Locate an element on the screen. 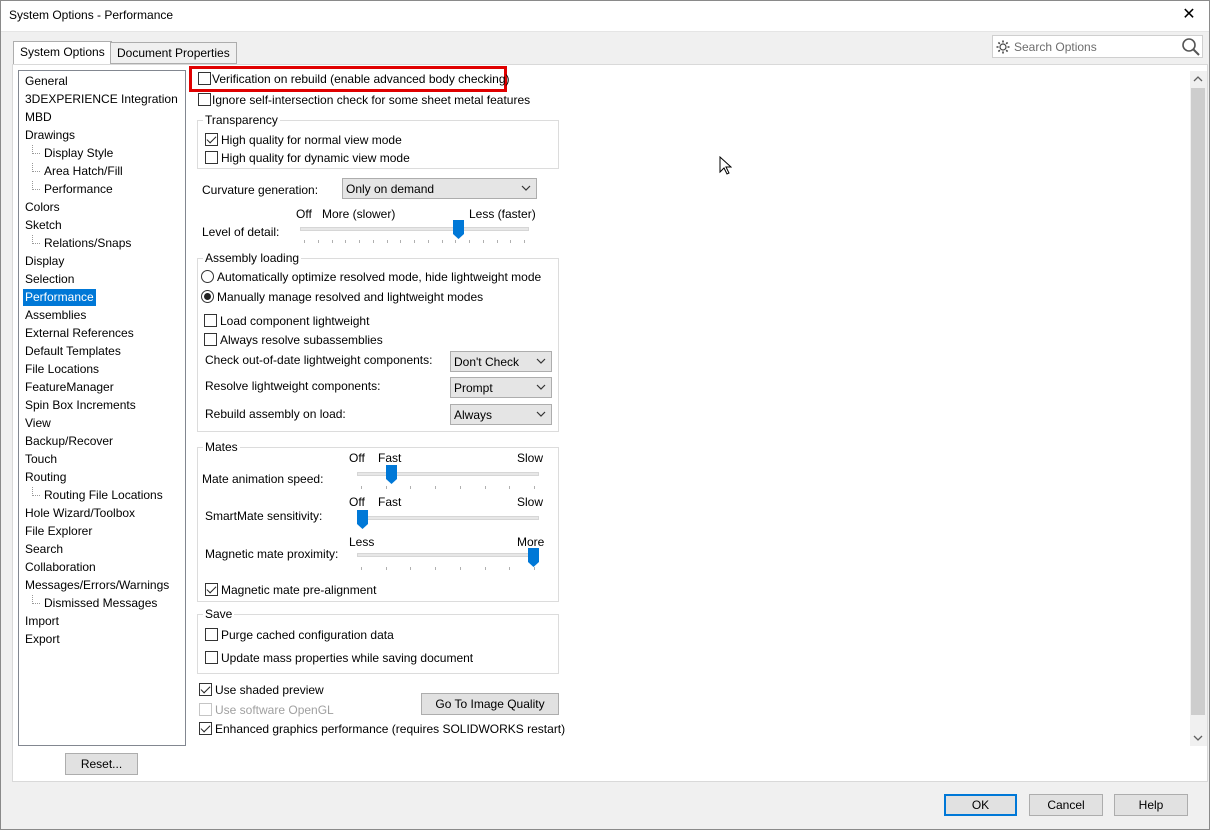 This screenshot has height=830, width=1210. help-button: Help is located at coordinates (1151, 805).